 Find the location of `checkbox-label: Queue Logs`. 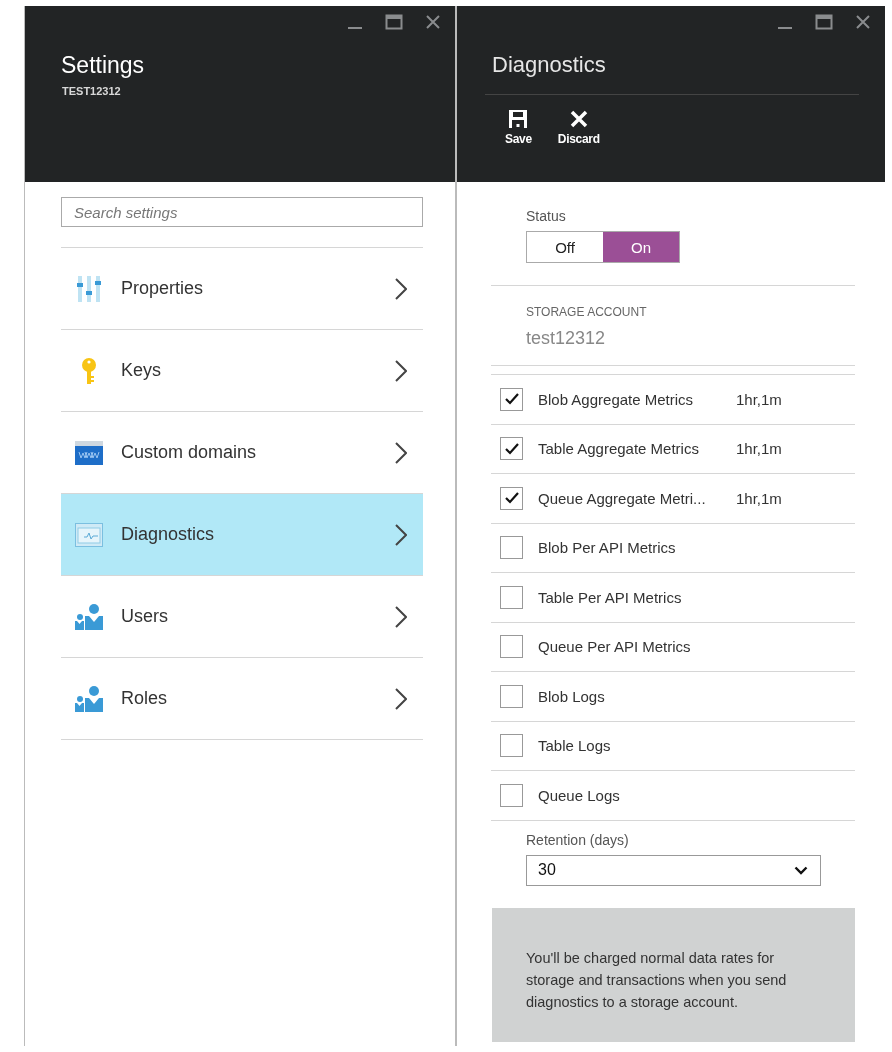

checkbox-label: Queue Logs is located at coordinates (579, 795).